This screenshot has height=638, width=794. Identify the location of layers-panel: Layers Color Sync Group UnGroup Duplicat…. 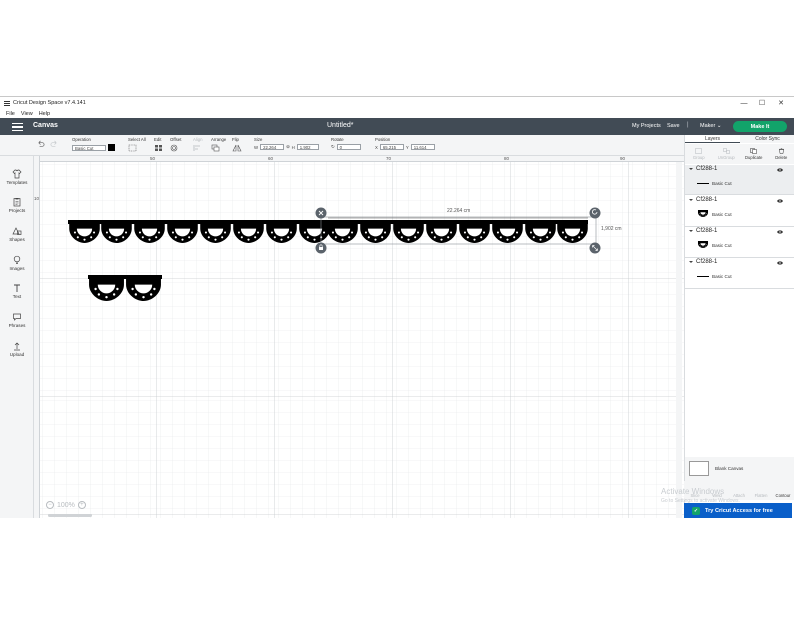
(739, 326).